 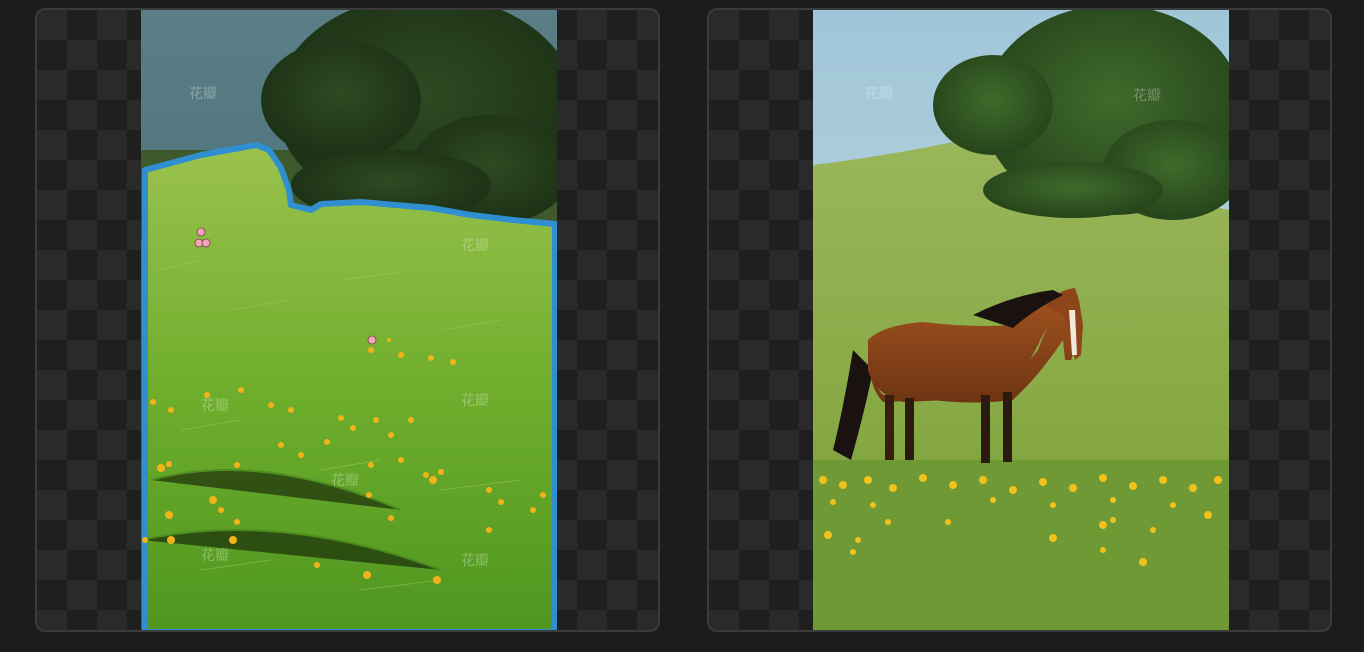 What do you see at coordinates (409, 117) in the screenshot?
I see `tree` at bounding box center [409, 117].